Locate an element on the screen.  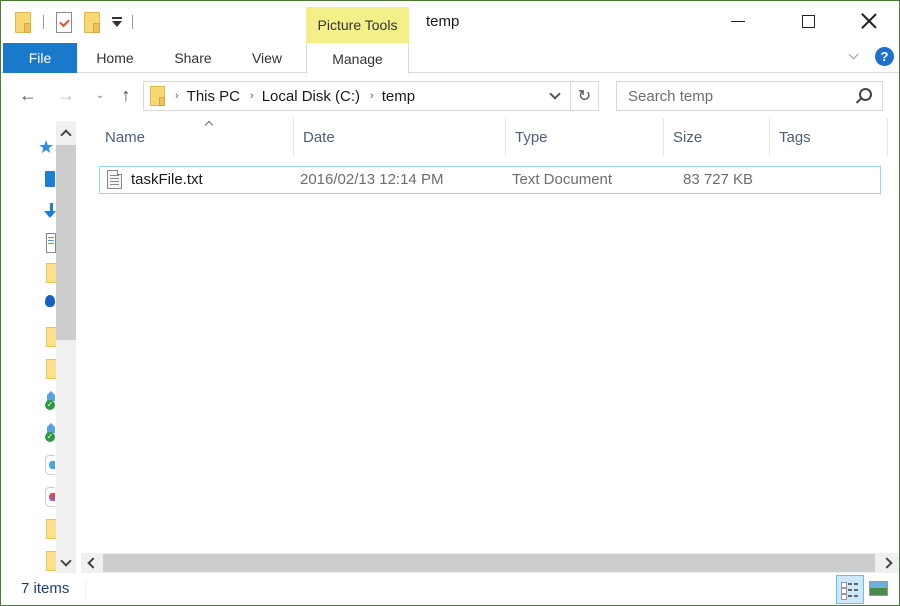
help-icon: ? is located at coordinates (884, 56).